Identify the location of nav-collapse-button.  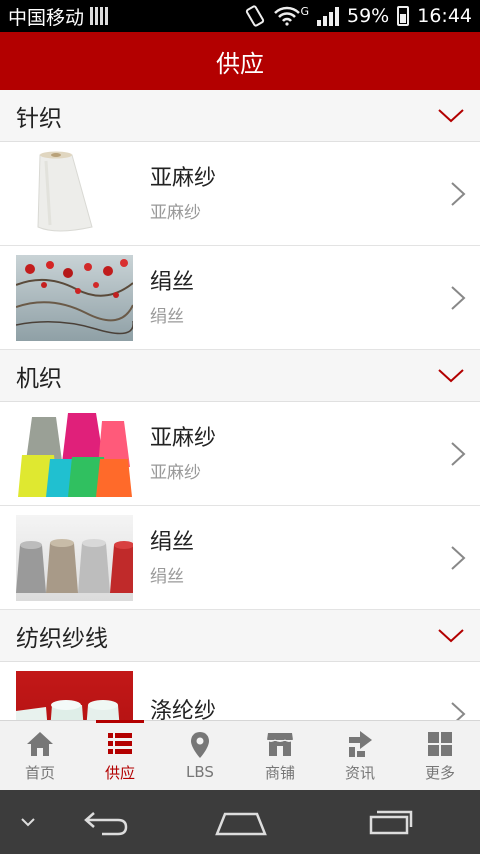
(28, 822).